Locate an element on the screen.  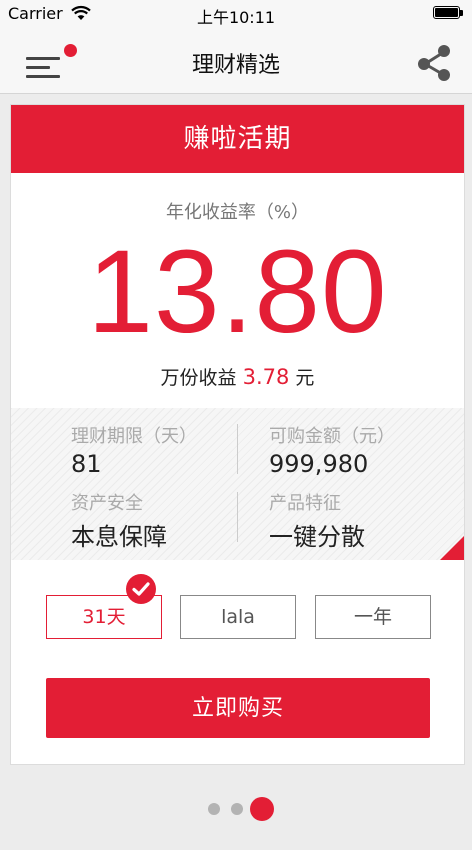
product-name: 赚啦活期 is located at coordinates (237, 139).